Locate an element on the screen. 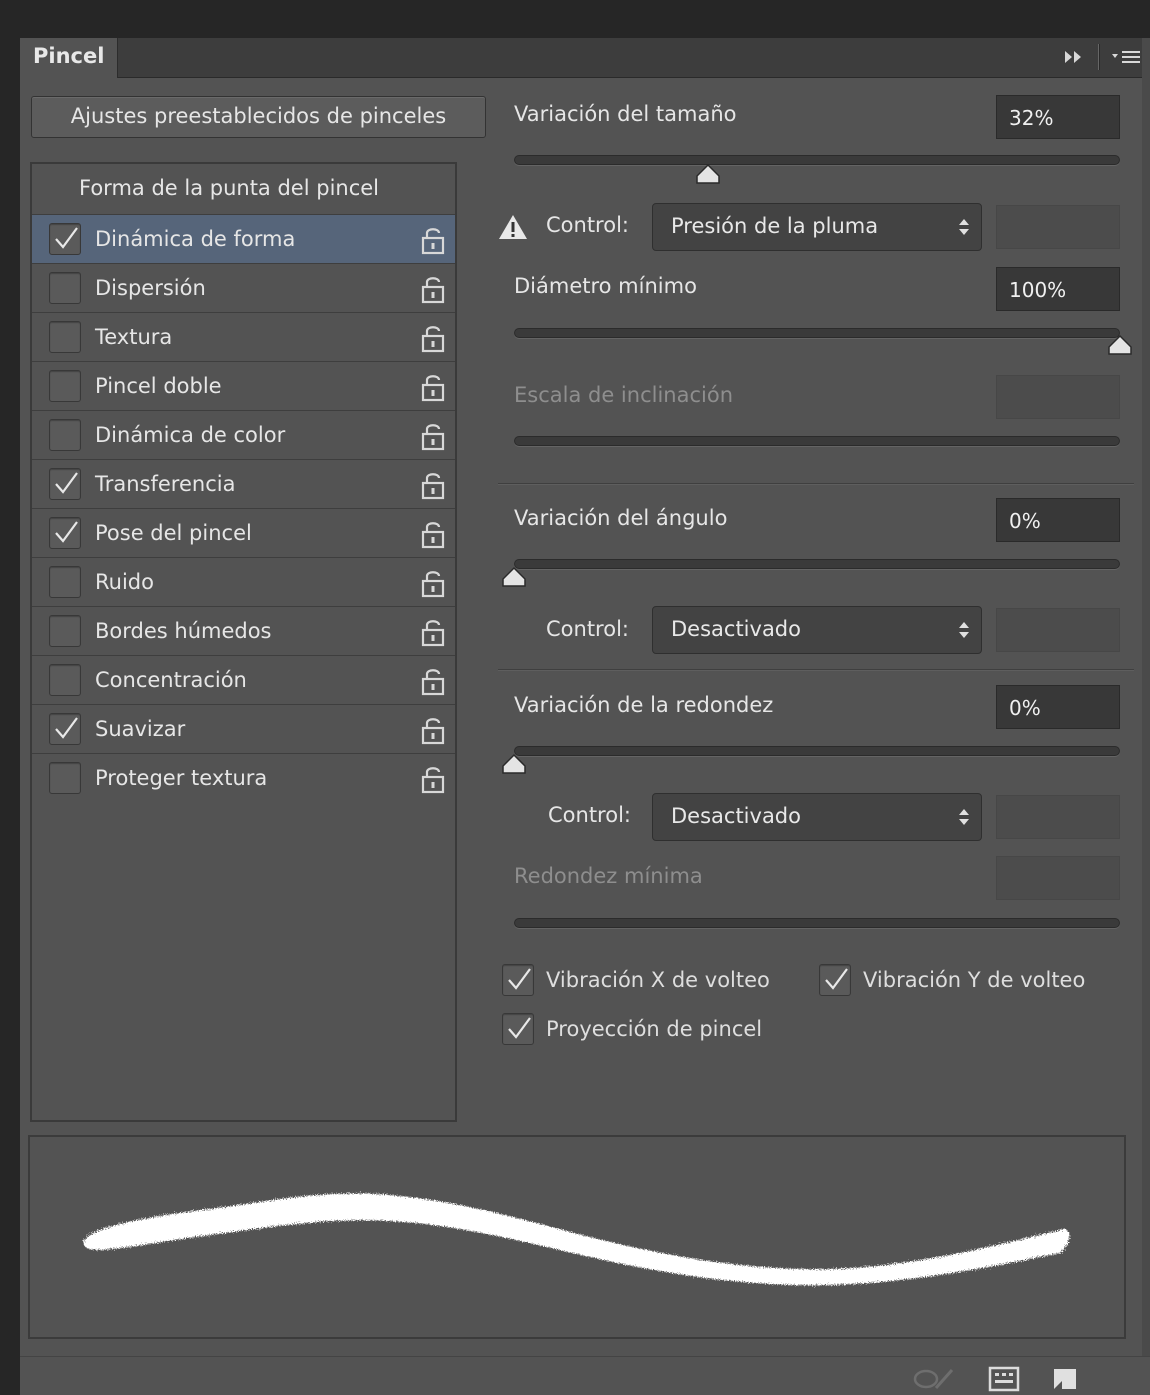  section-divider is located at coordinates (816, 670).